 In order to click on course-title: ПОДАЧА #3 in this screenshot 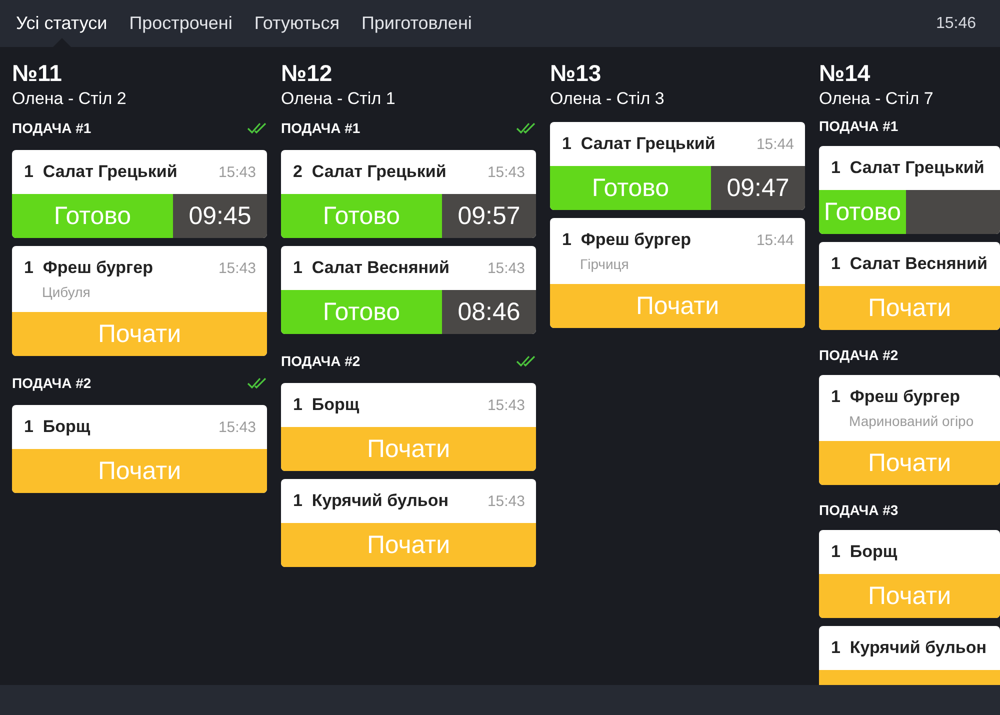, I will do `click(858, 510)`.